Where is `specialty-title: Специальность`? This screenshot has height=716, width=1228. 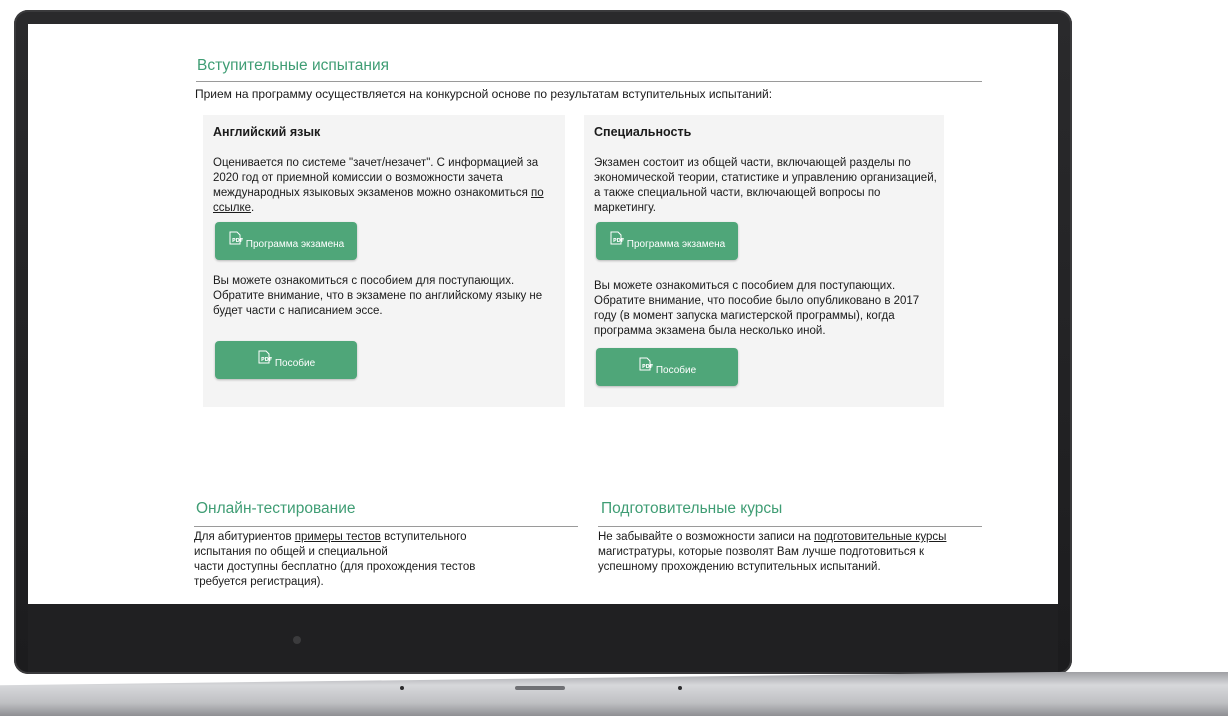
specialty-title: Специальность is located at coordinates (643, 132).